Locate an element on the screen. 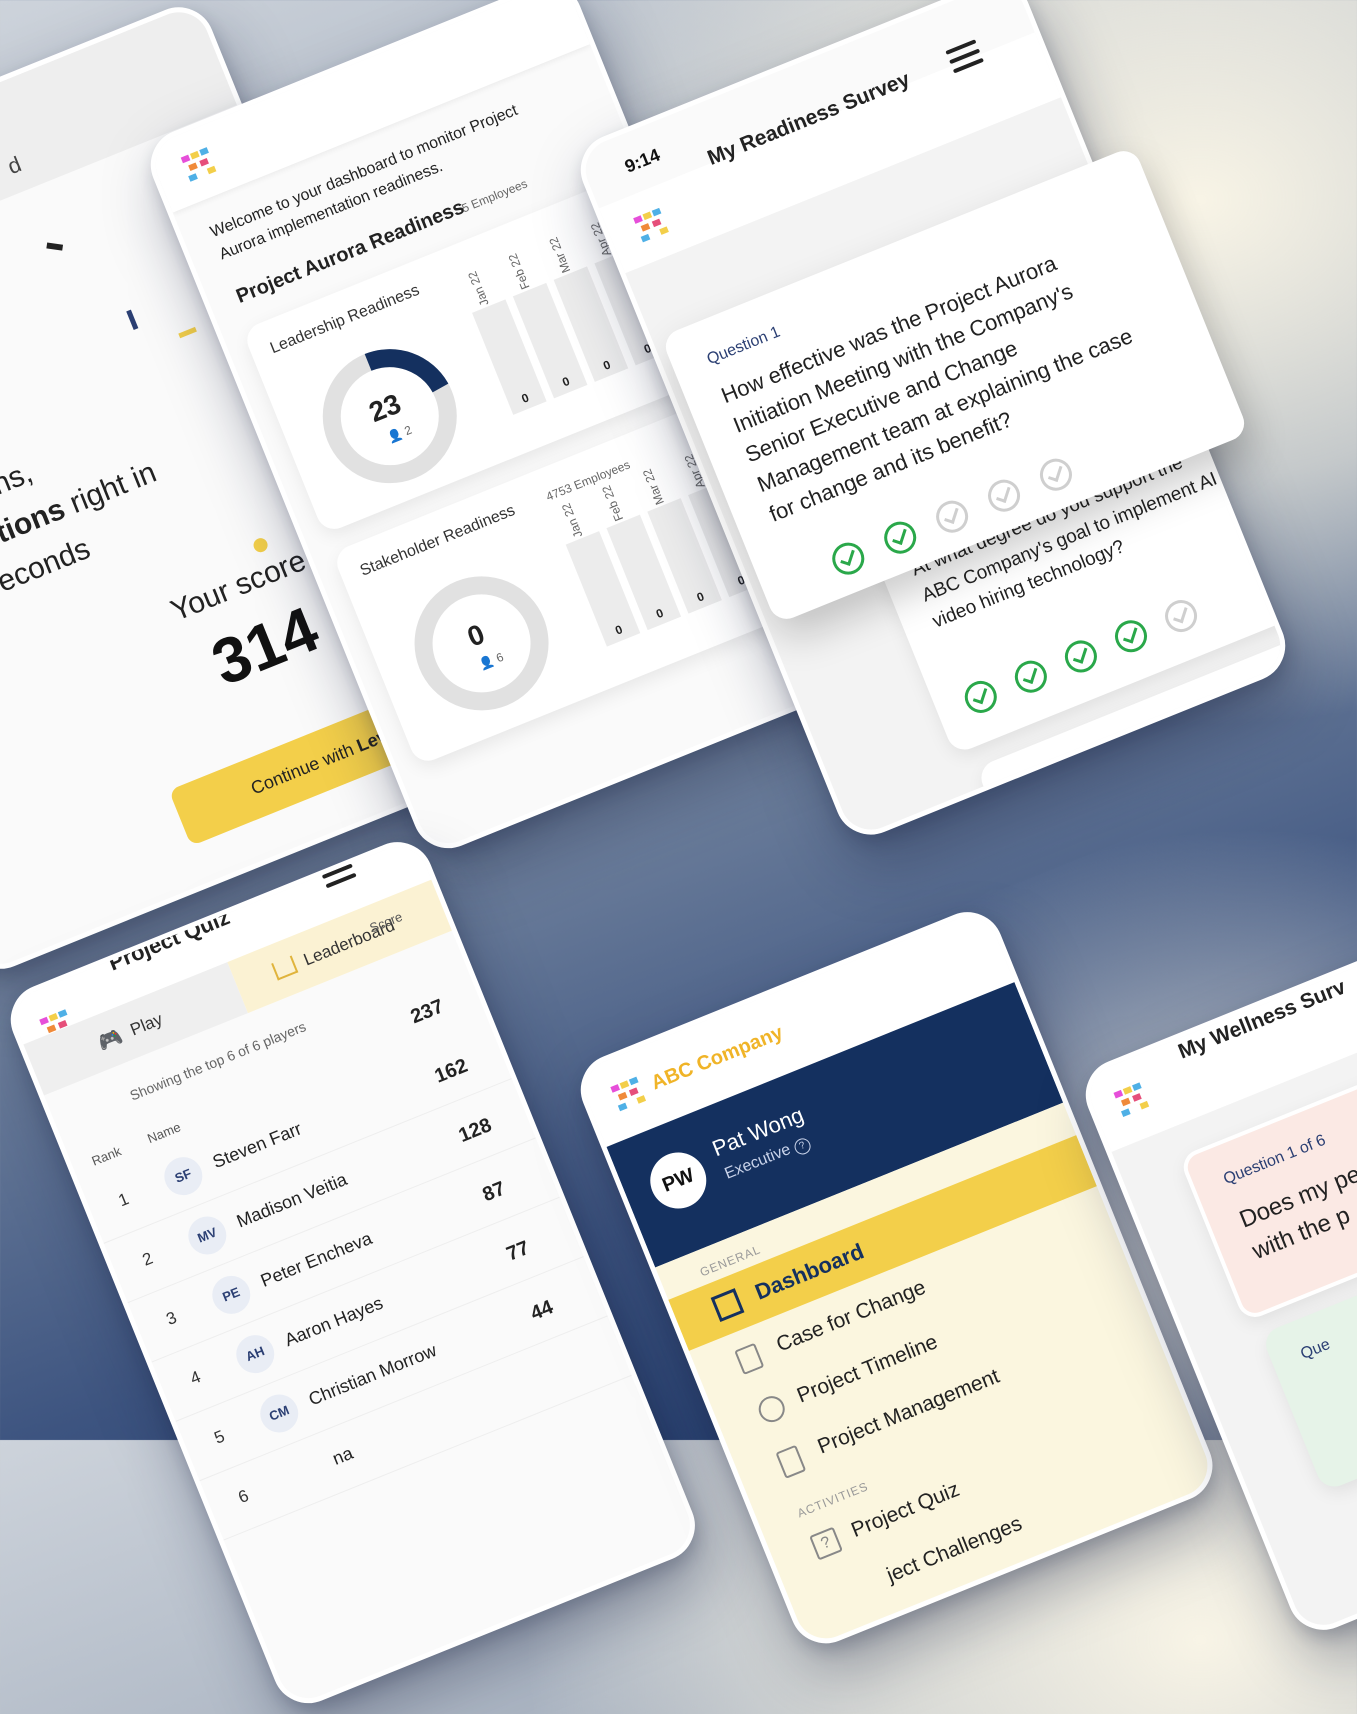 Image resolution: width=1357 pixels, height=1714 pixels. leaderboard-icon is located at coordinates (285, 968).